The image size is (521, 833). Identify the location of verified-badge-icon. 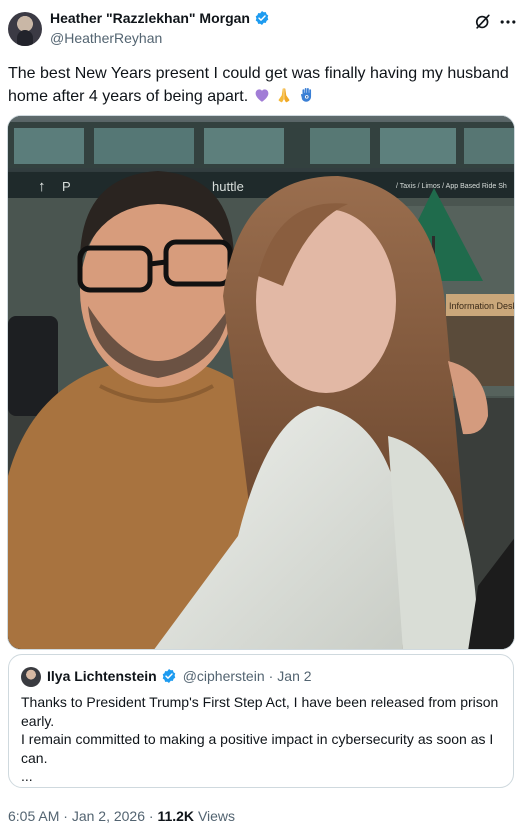
(262, 18).